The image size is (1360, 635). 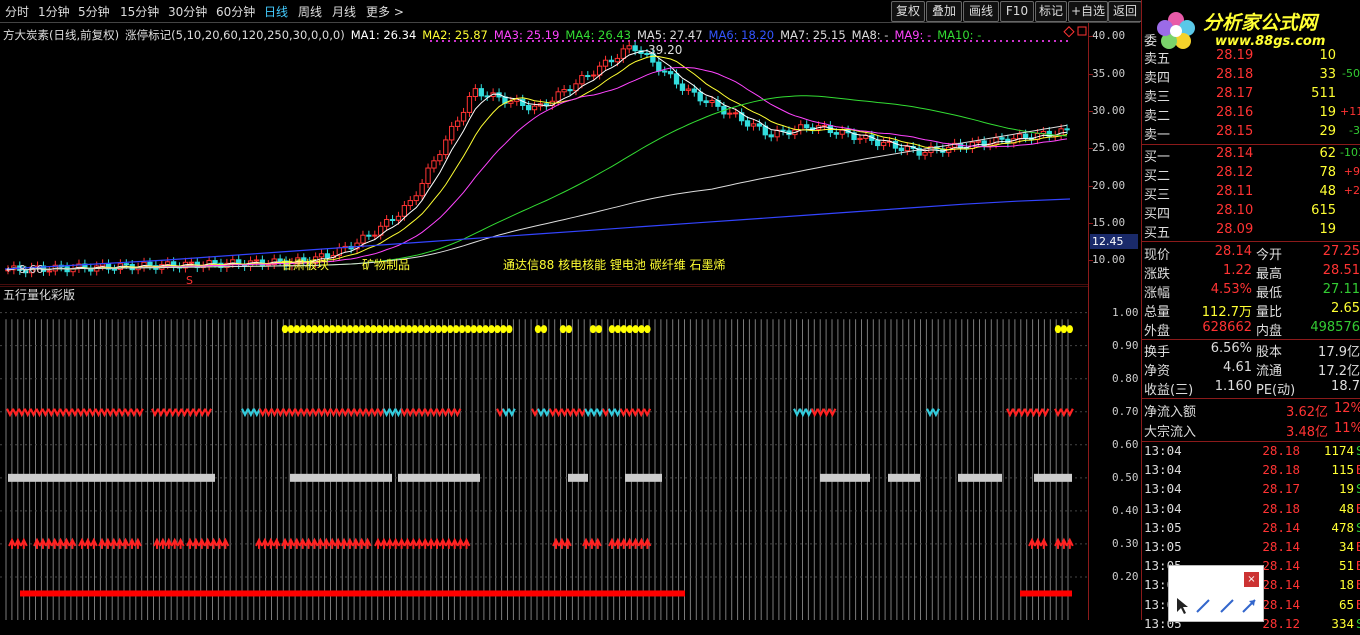 I want to click on stat-label: 涨跌, so click(x=1157, y=274).